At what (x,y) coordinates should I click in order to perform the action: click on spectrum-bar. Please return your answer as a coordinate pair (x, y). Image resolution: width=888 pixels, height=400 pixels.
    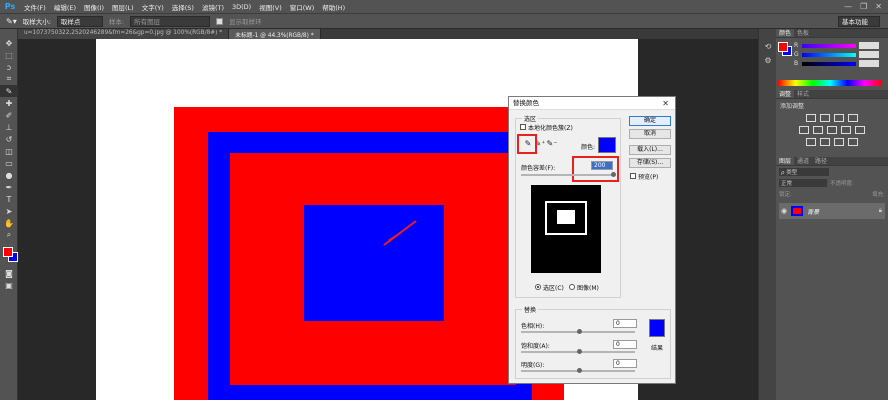
    Looking at the image, I should click on (830, 83).